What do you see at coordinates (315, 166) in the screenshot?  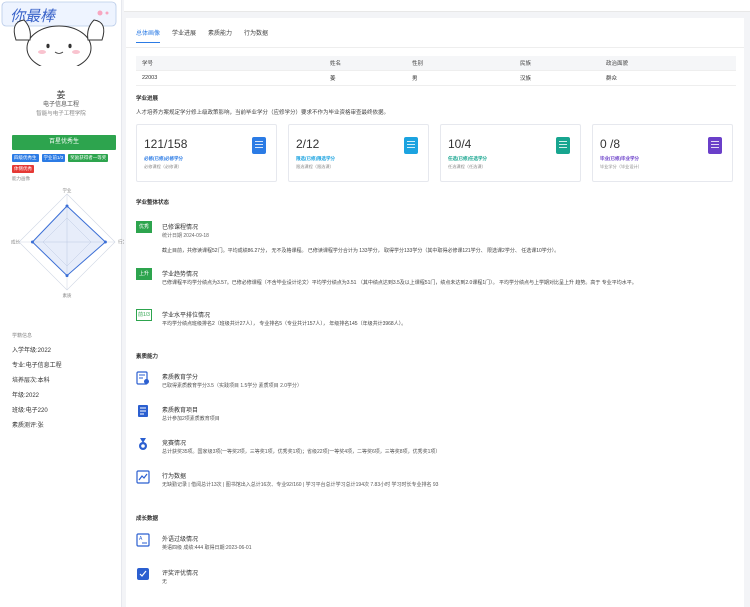 I see `card-sub: 限选课程（限选课）` at bounding box center [315, 166].